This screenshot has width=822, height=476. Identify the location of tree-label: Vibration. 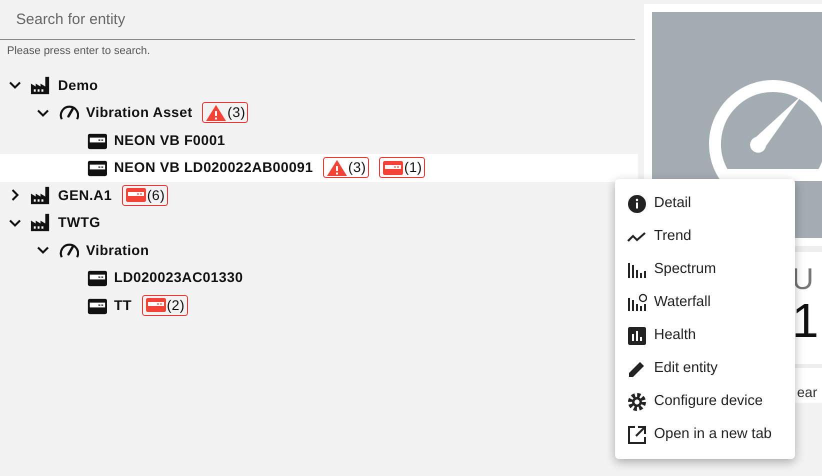
(118, 250).